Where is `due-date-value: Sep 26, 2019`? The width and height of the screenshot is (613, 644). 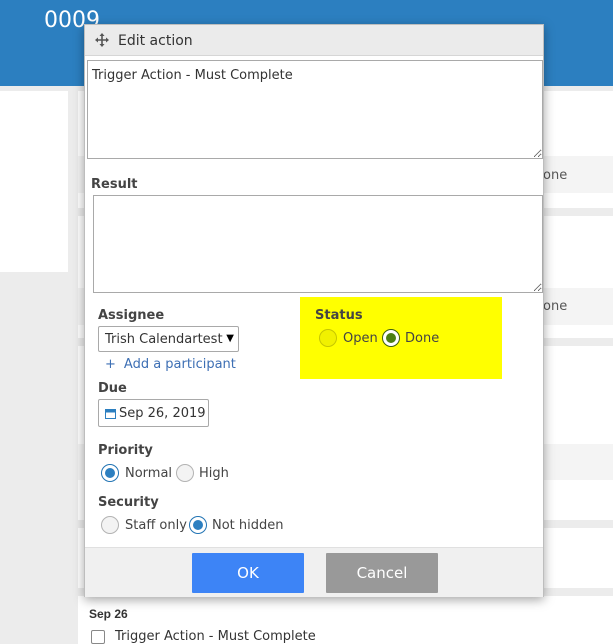 due-date-value: Sep 26, 2019 is located at coordinates (162, 413).